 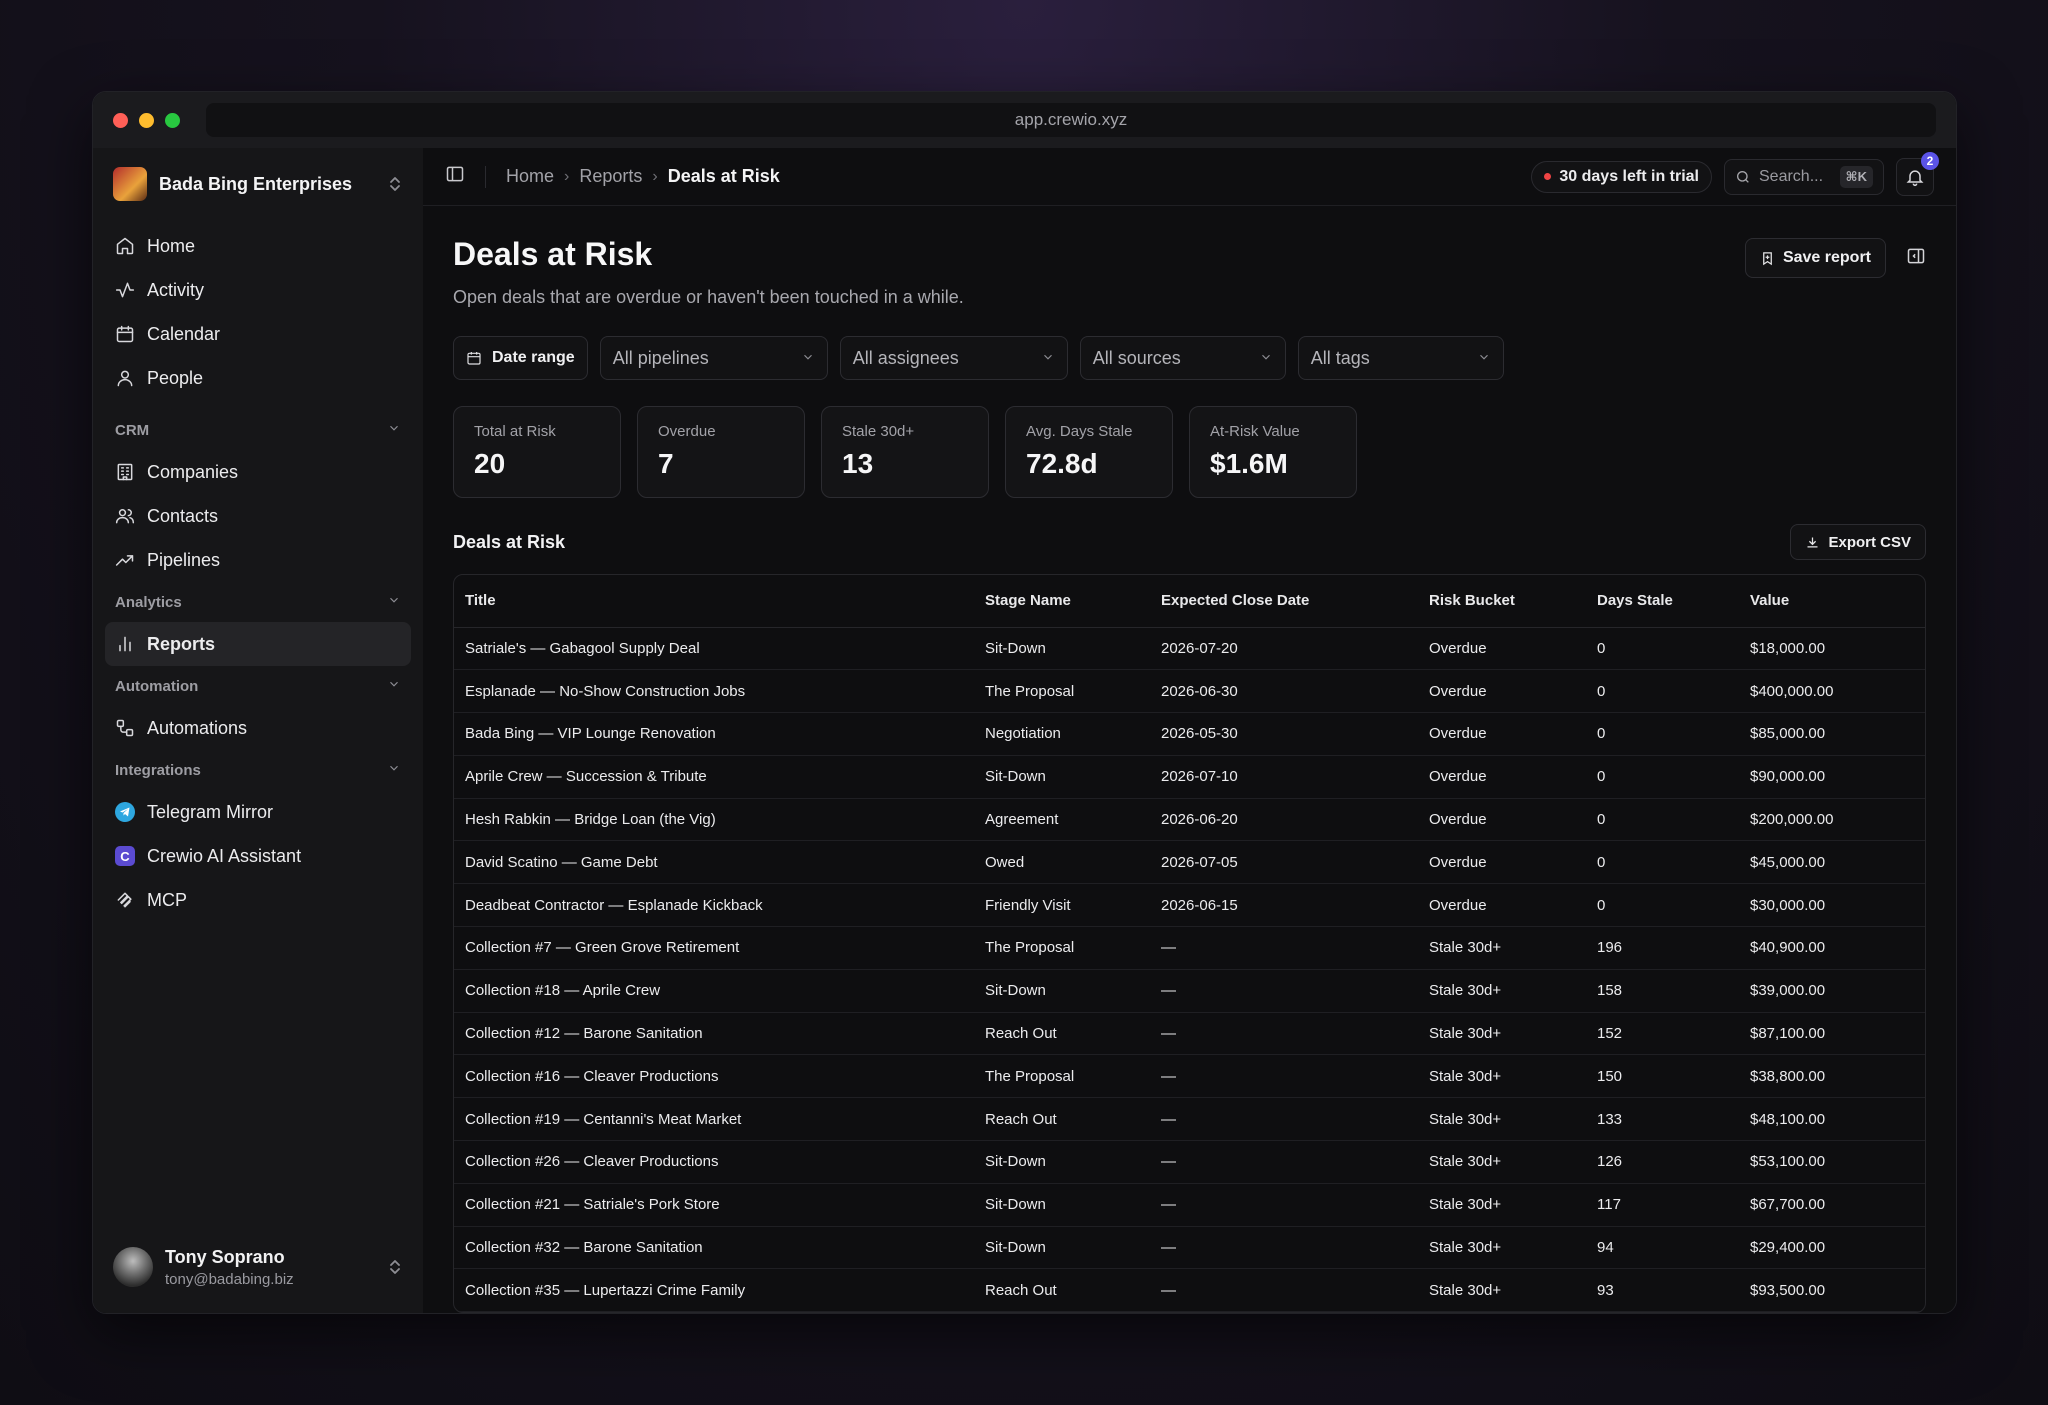 I want to click on stat-card-overdue: Overdue 7, so click(x=721, y=452).